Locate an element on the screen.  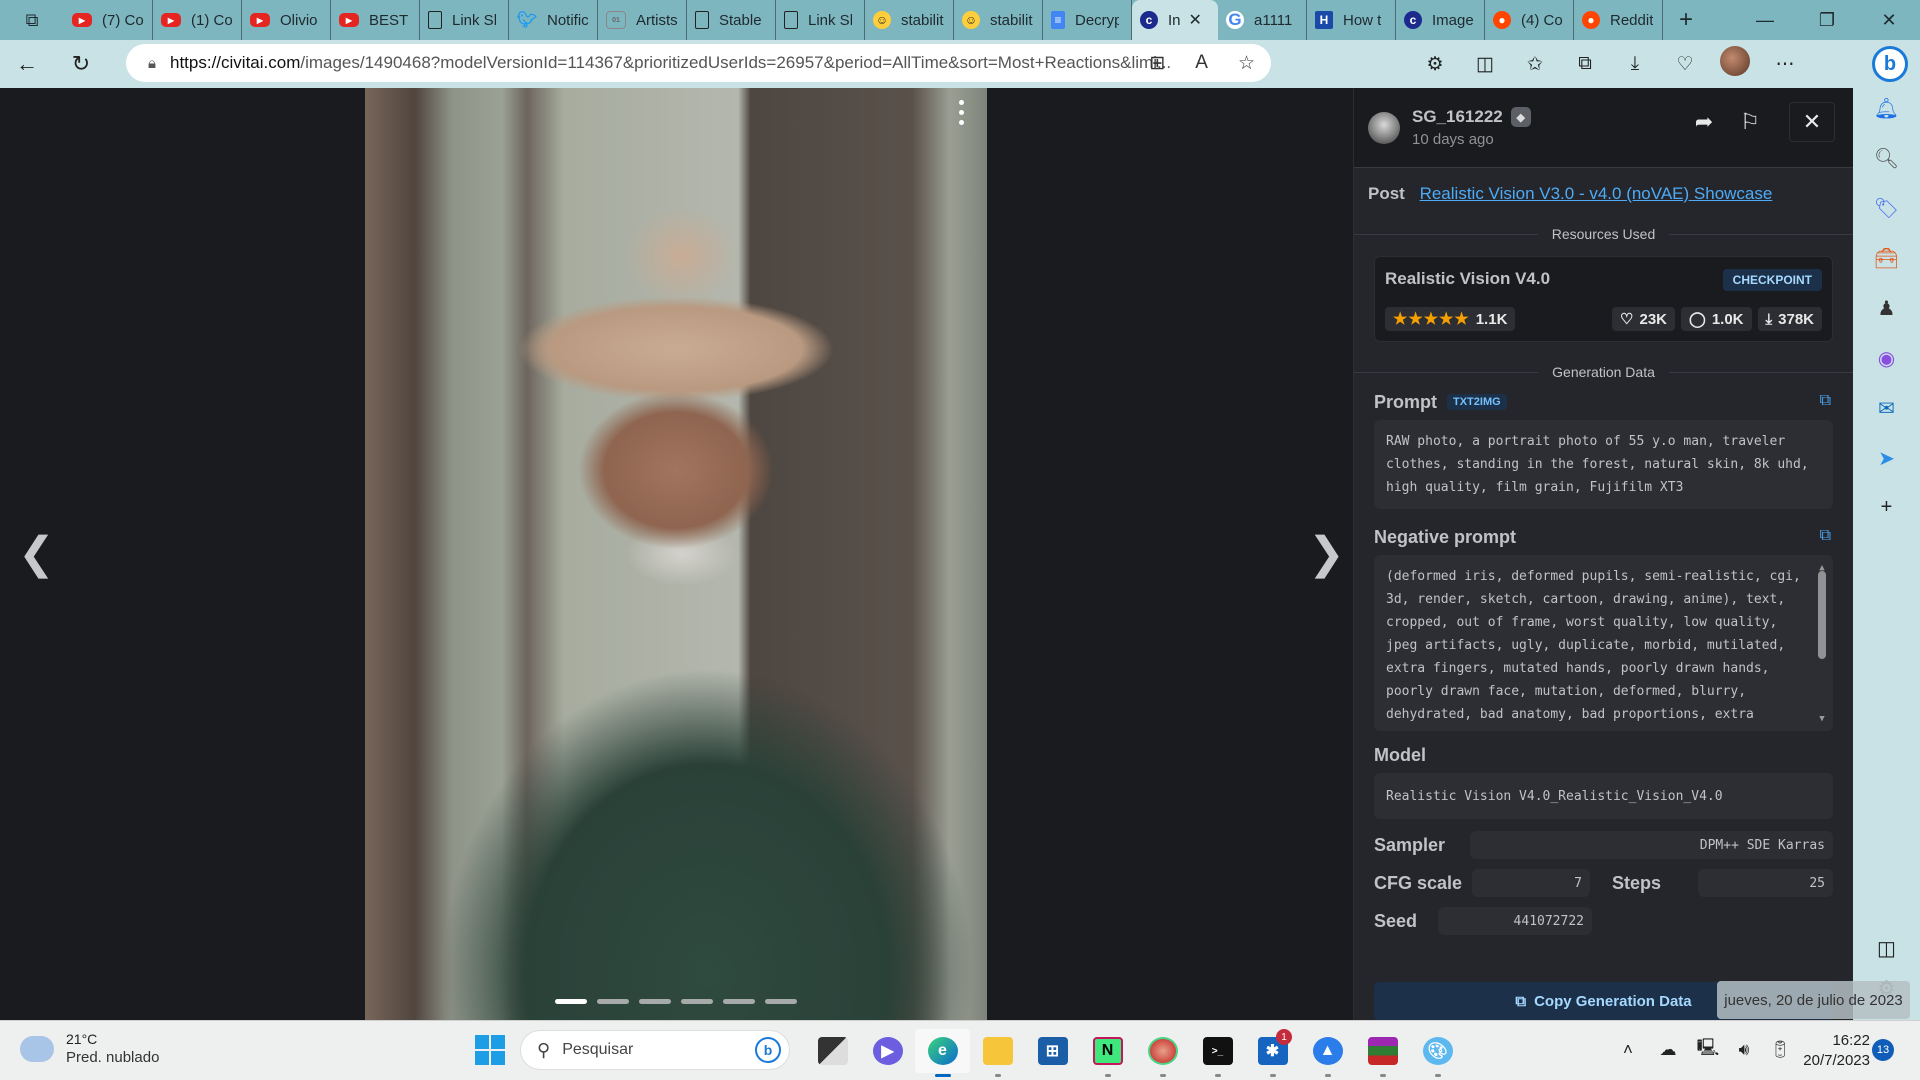
browser-tab: ≡ Decryp is located at coordinates (1087, 20).